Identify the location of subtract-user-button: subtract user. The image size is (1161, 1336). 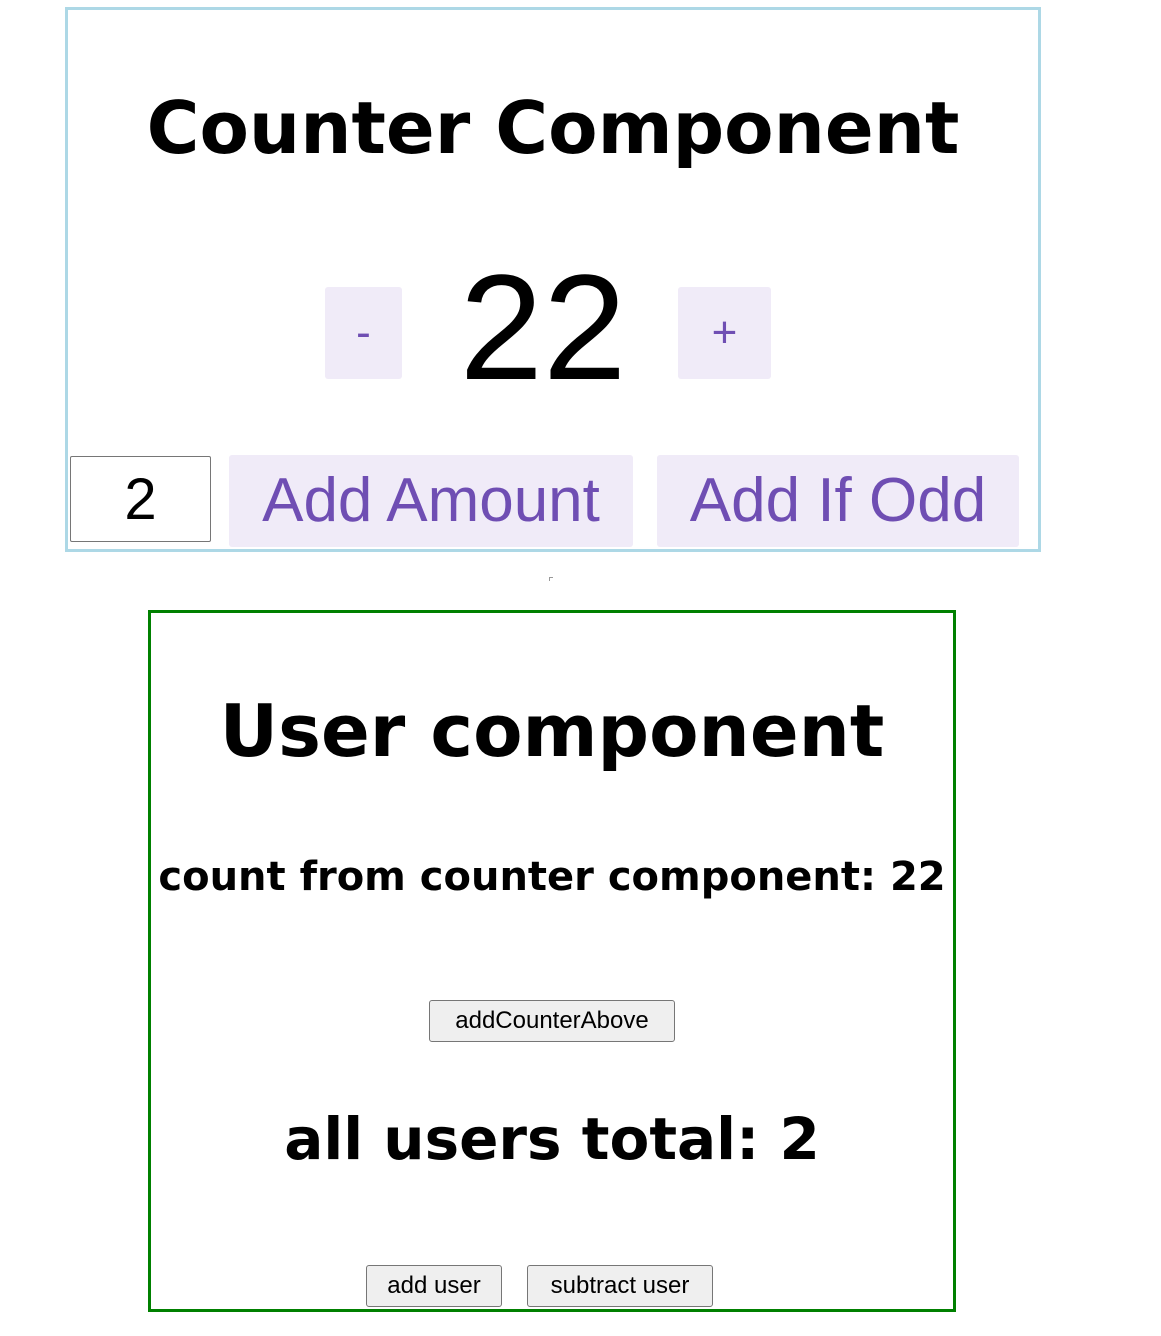
(620, 1286).